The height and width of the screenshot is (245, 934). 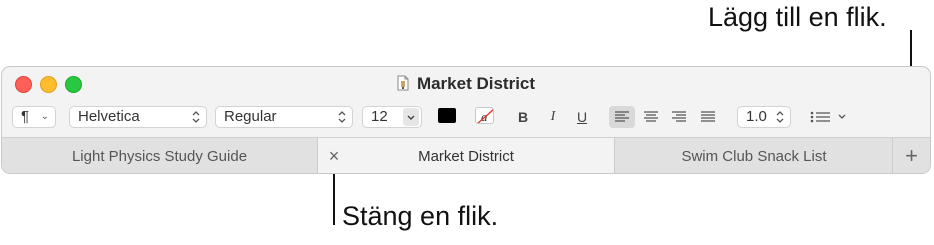 I want to click on italic-button: I, so click(x=553, y=117).